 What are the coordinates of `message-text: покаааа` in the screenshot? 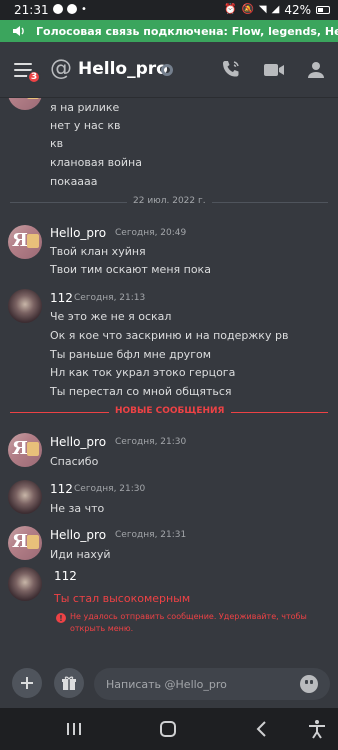 It's located at (74, 181).